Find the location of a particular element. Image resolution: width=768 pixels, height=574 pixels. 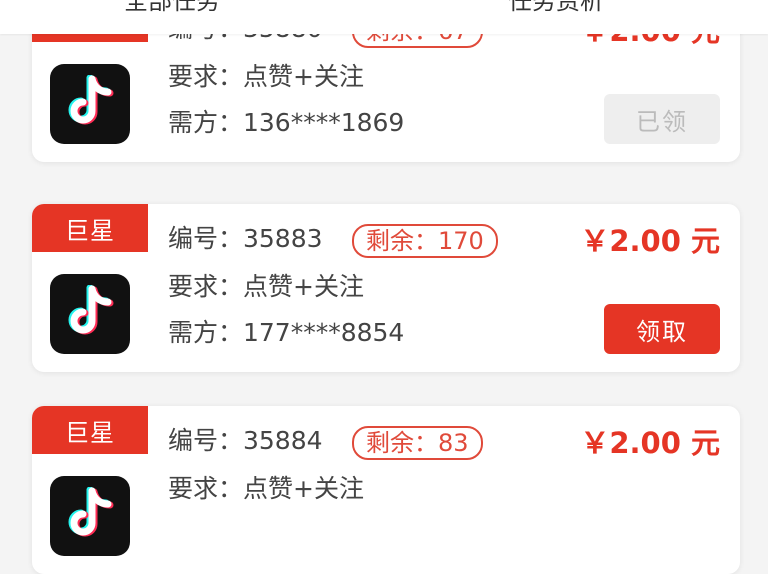

task-client: 需方：136****1869 is located at coordinates (286, 122).